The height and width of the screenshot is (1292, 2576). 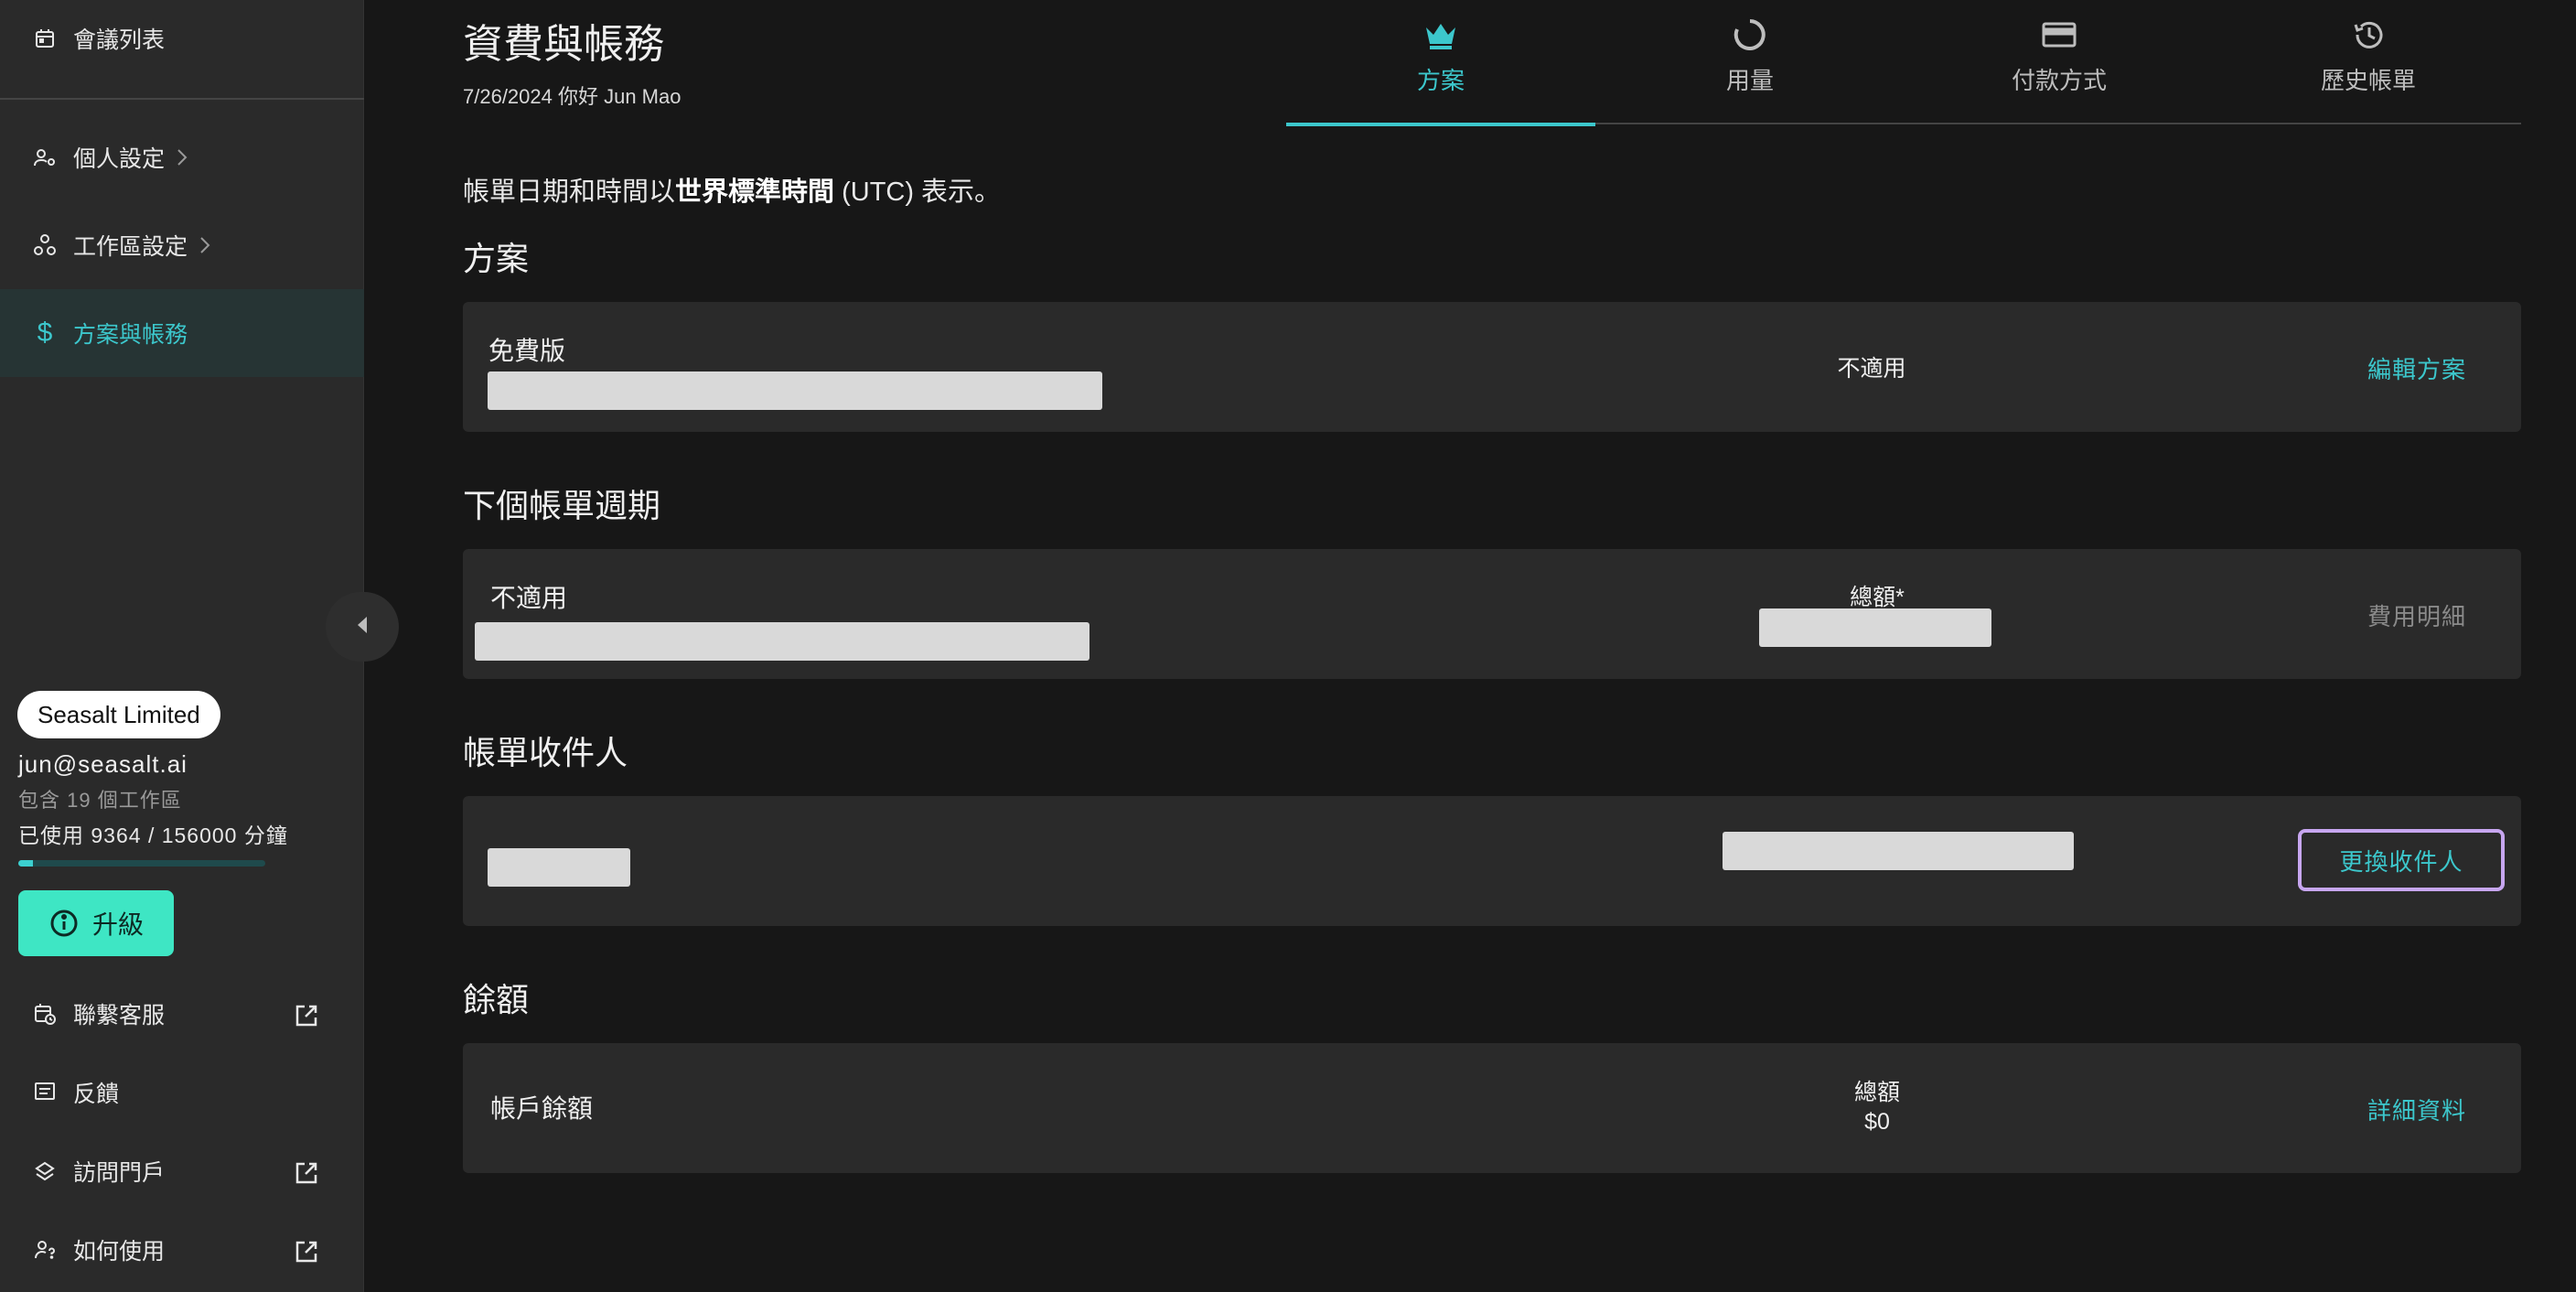 I want to click on billing-cycle-card: 不適用 總額* 費用明細, so click(x=1492, y=614).